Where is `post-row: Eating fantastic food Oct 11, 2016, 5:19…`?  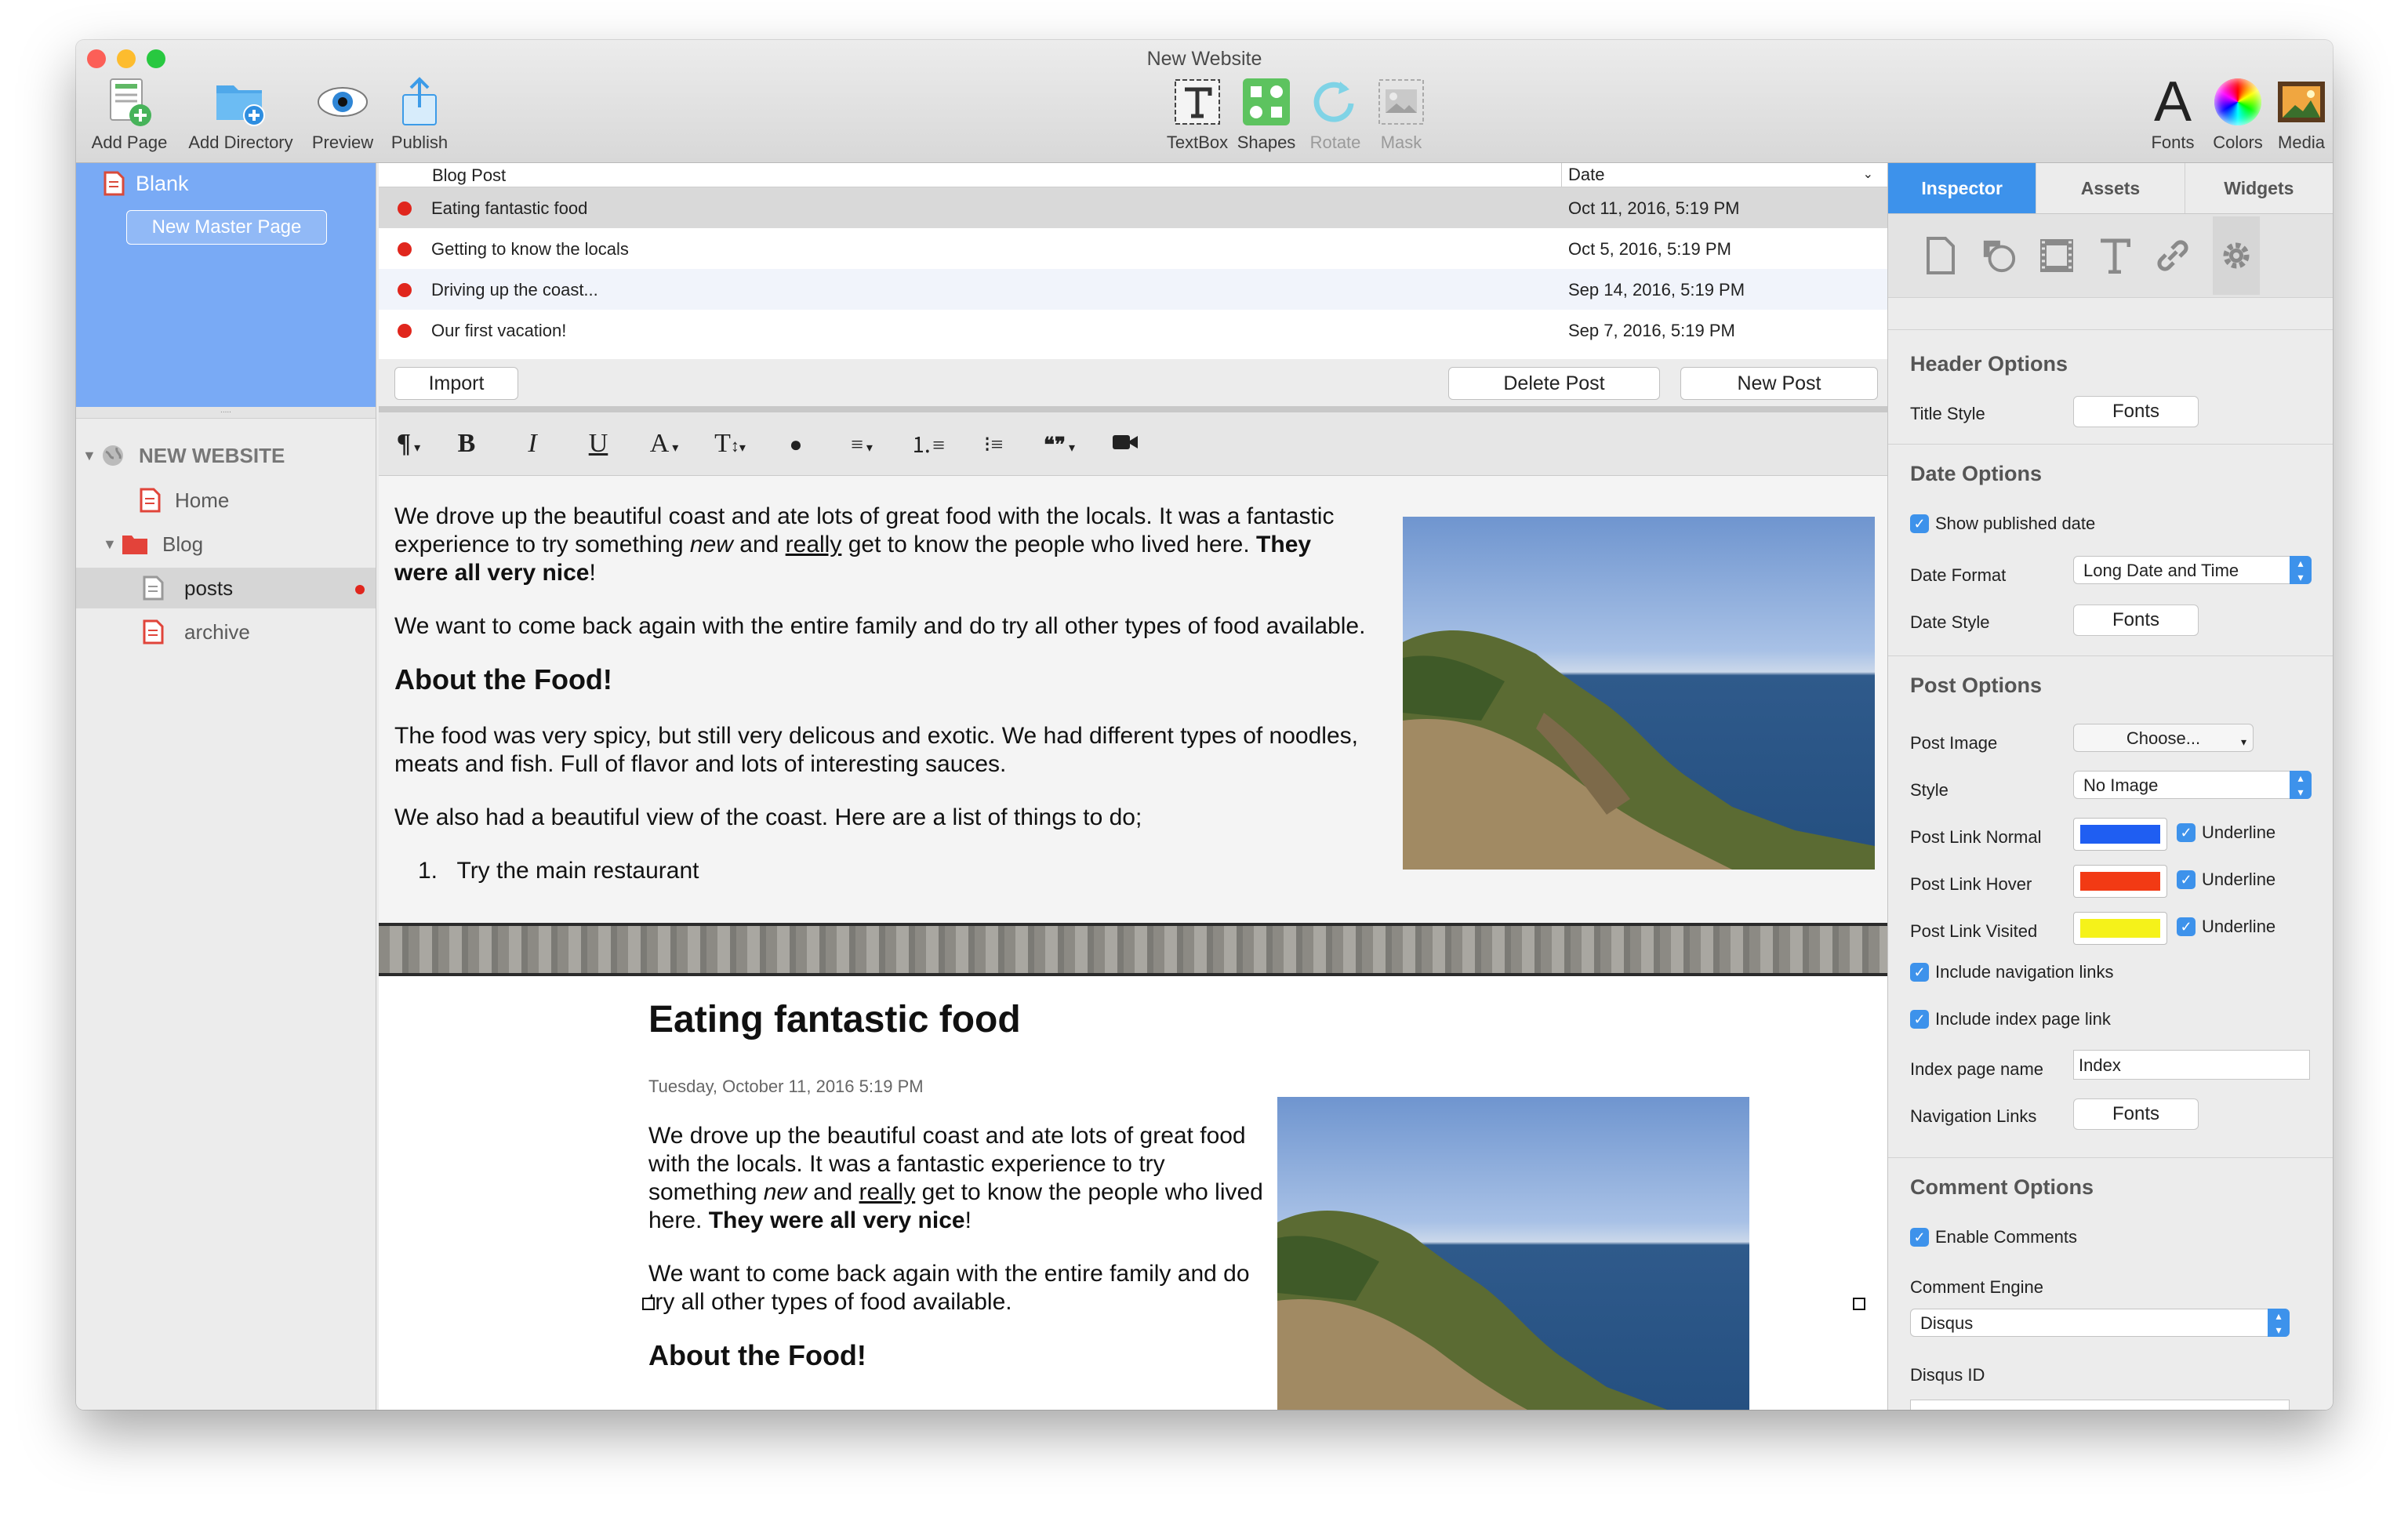
post-row: Eating fantastic food Oct 11, 2016, 5:19… is located at coordinates (1133, 207).